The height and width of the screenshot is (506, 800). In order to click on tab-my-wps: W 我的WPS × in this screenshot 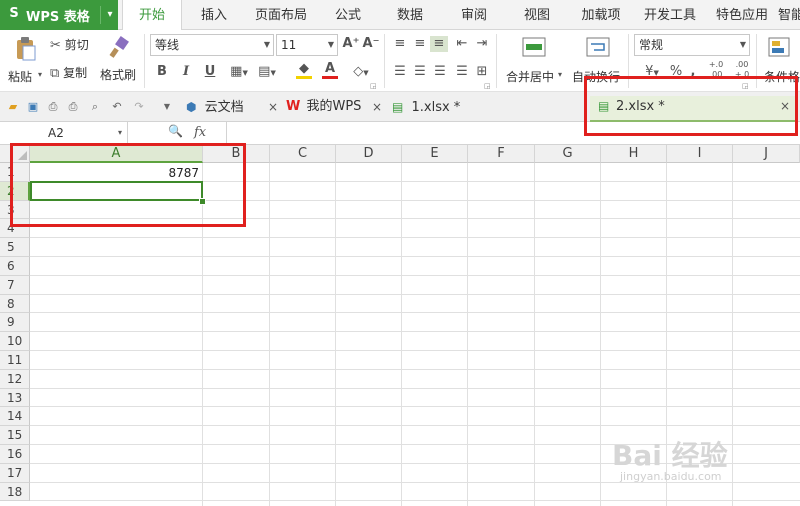, I will do `click(335, 108)`.